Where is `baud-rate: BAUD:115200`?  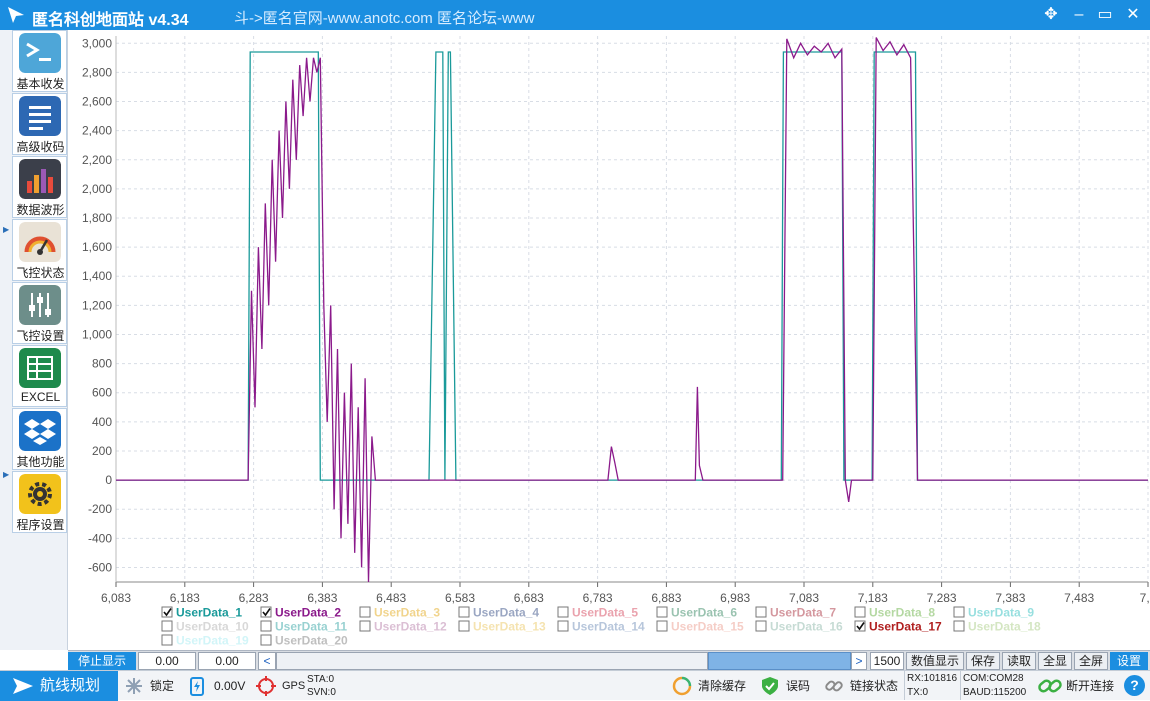 baud-rate: BAUD:115200 is located at coordinates (995, 692).